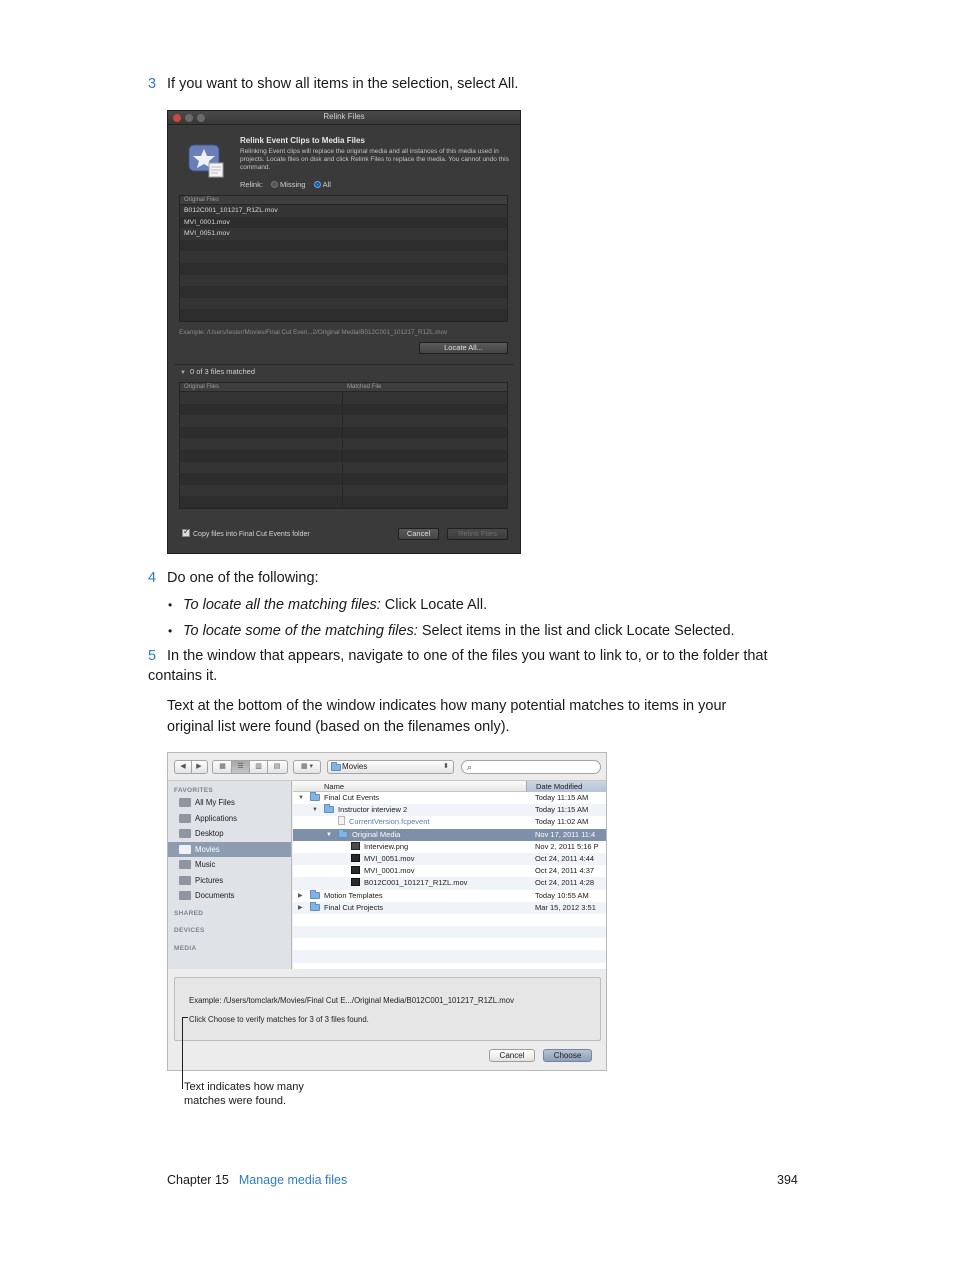 The height and width of the screenshot is (1265, 954). Describe the element at coordinates (343, 222) in the screenshot. I see `table-row: MVI_0001.mov` at that location.